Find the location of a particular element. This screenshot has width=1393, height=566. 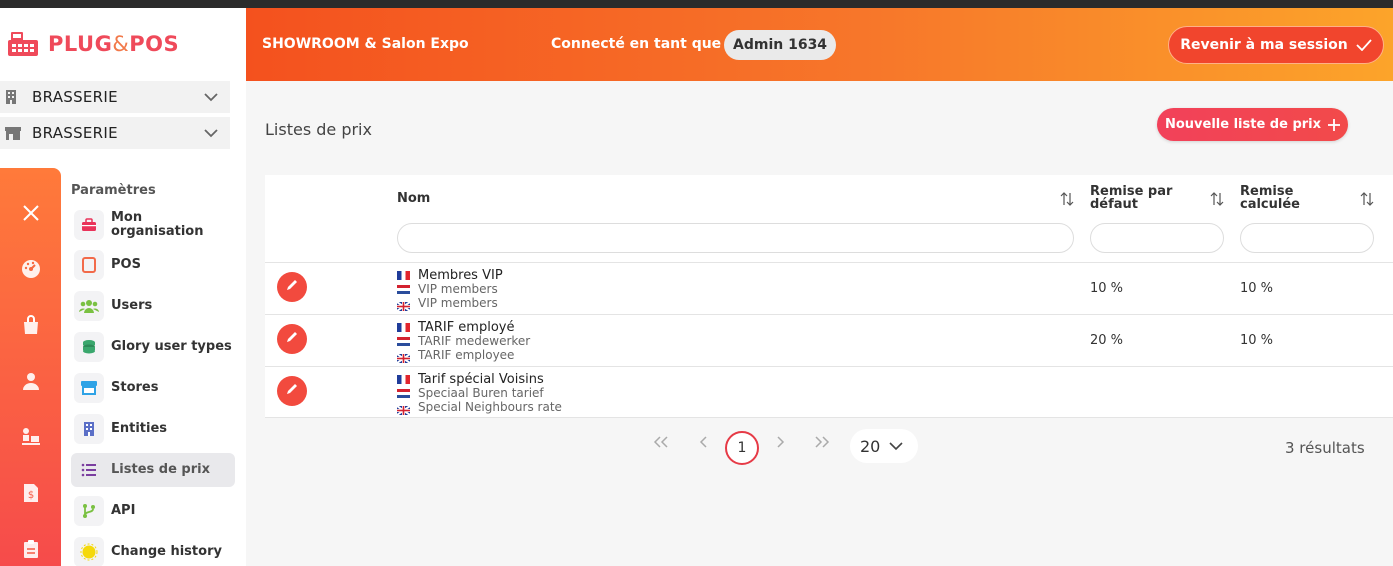

pencil-icon is located at coordinates (292, 339).